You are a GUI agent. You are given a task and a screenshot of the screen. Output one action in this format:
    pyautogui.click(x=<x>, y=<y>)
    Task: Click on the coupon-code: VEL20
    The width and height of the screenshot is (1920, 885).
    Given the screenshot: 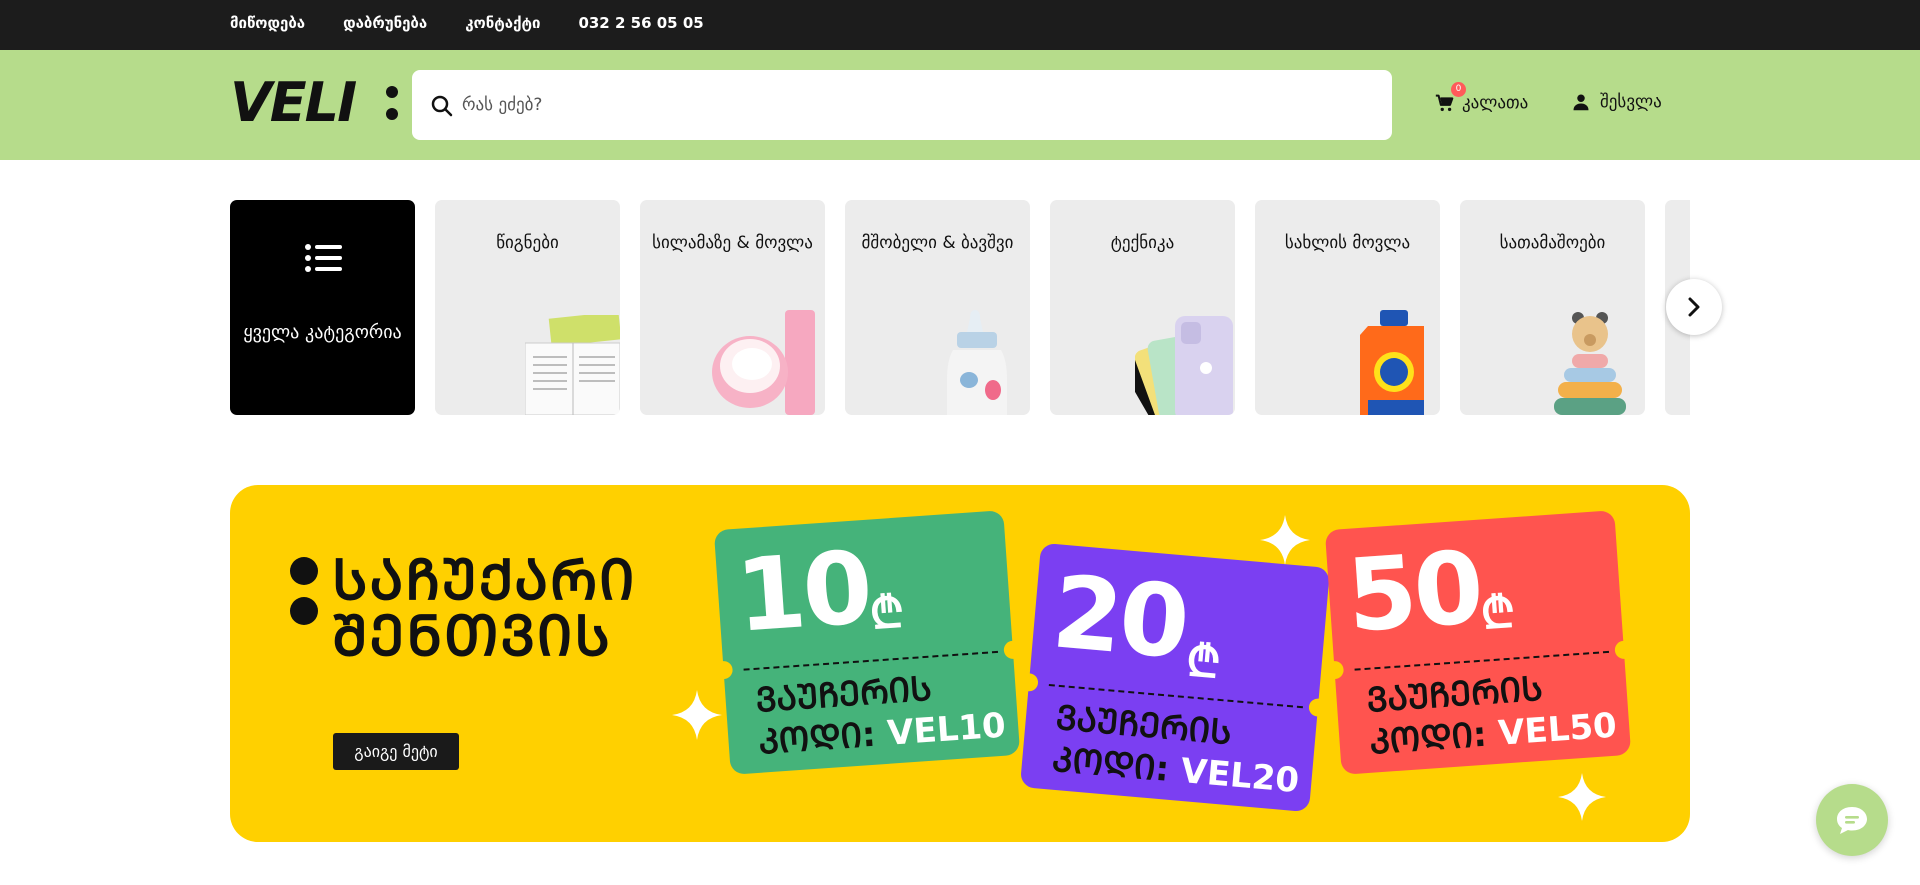 What is the action you would take?
    pyautogui.click(x=1240, y=776)
    